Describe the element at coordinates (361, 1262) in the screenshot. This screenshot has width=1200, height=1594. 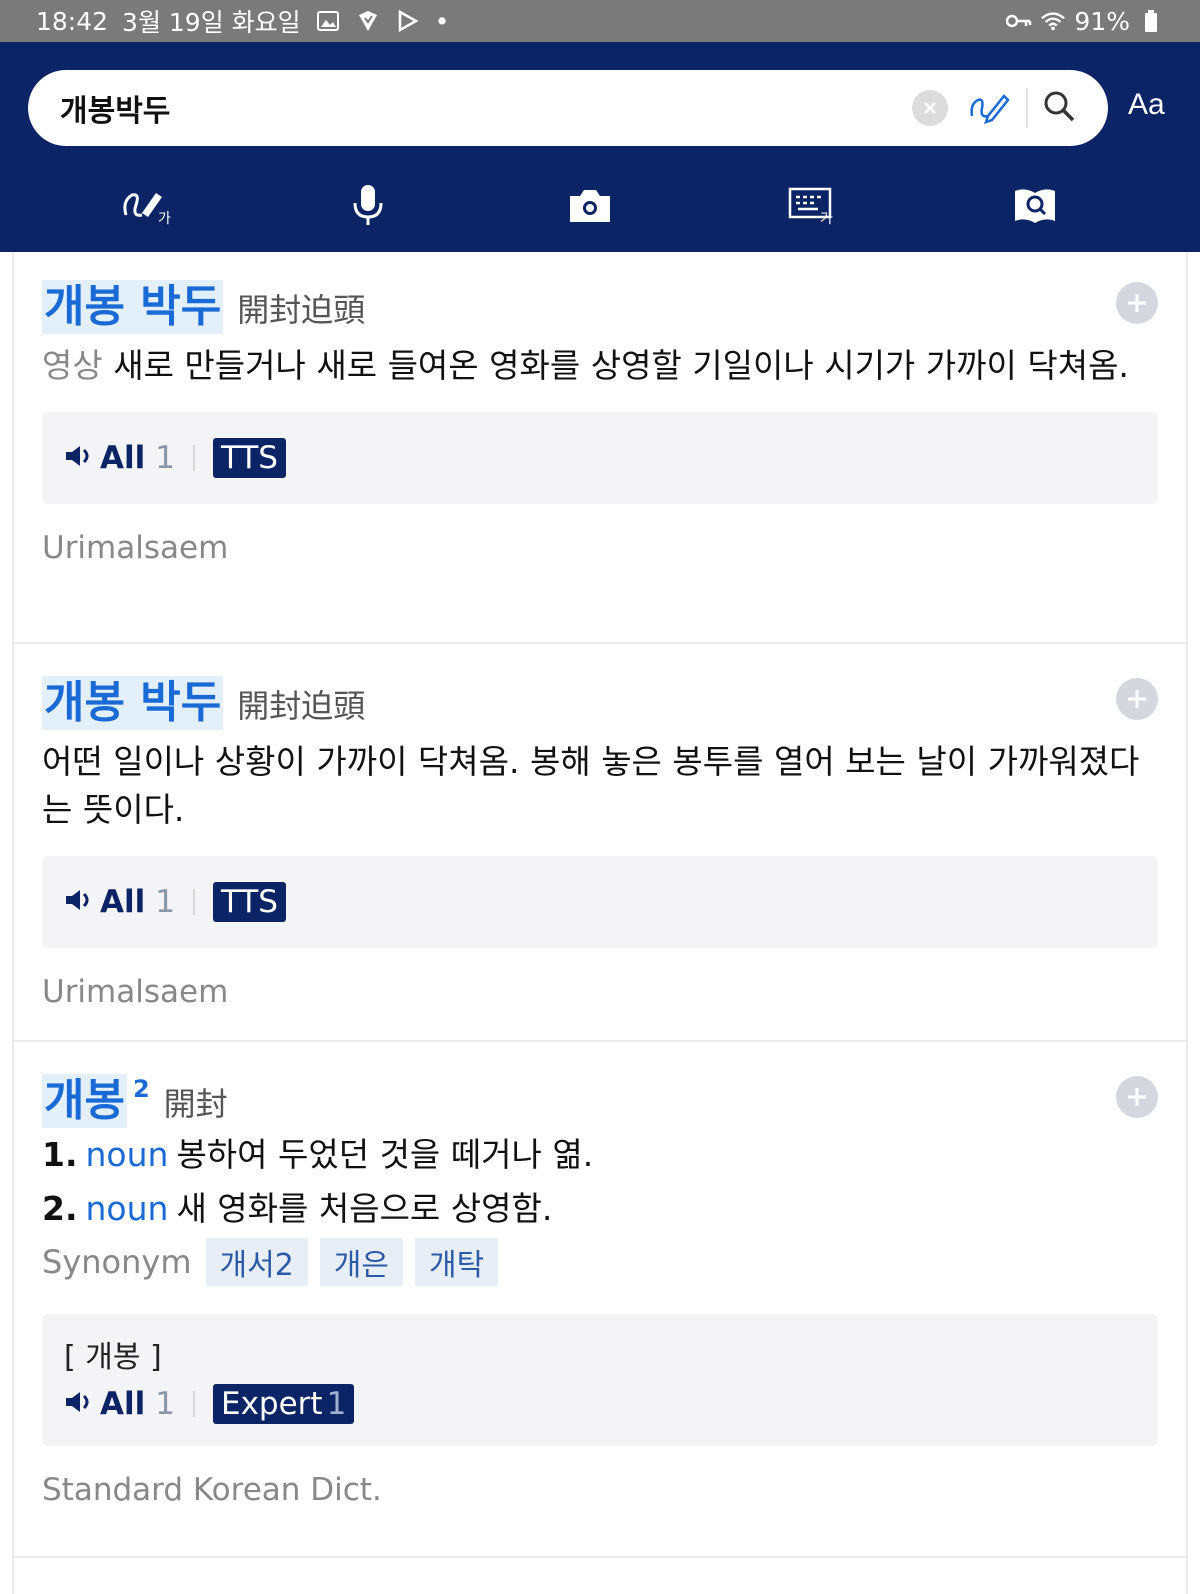
I see `synonym-chip: 개은` at that location.